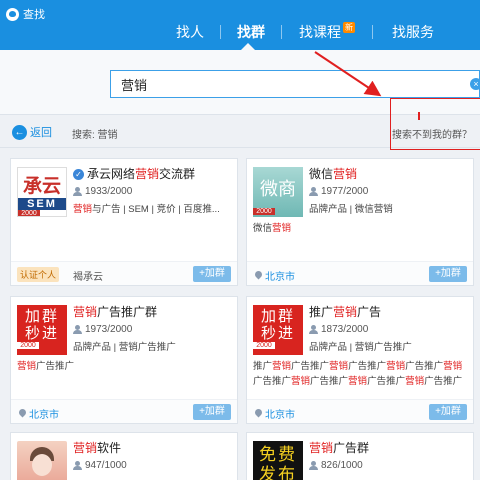 This screenshot has width=480, height=480. I want to click on back-arrow-icon: ←, so click(19, 132).